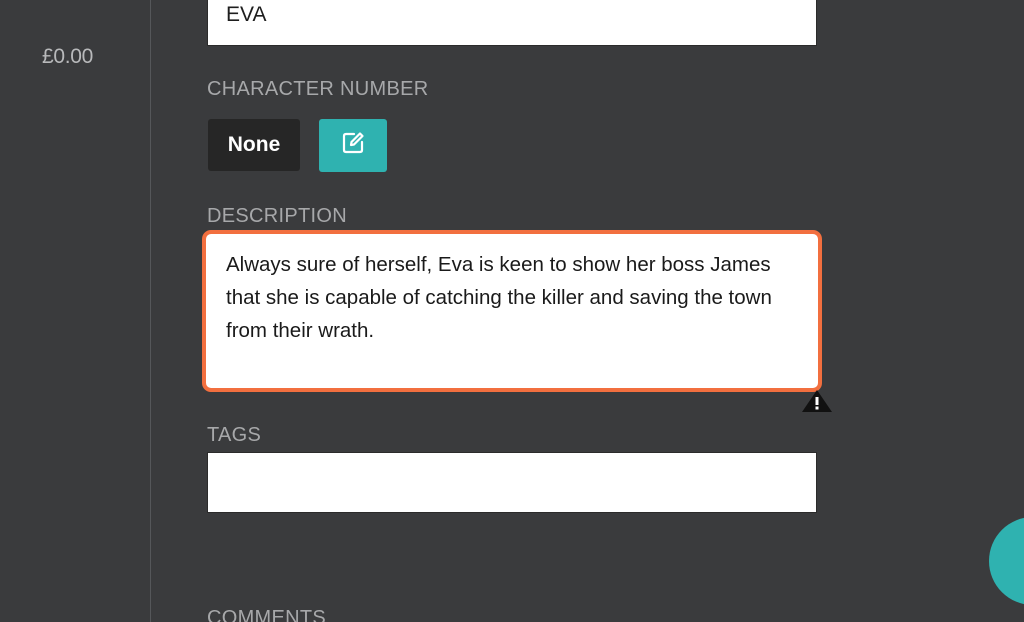 The width and height of the screenshot is (1024, 622). Describe the element at coordinates (1006, 561) in the screenshot. I see `action-fab-button` at that location.